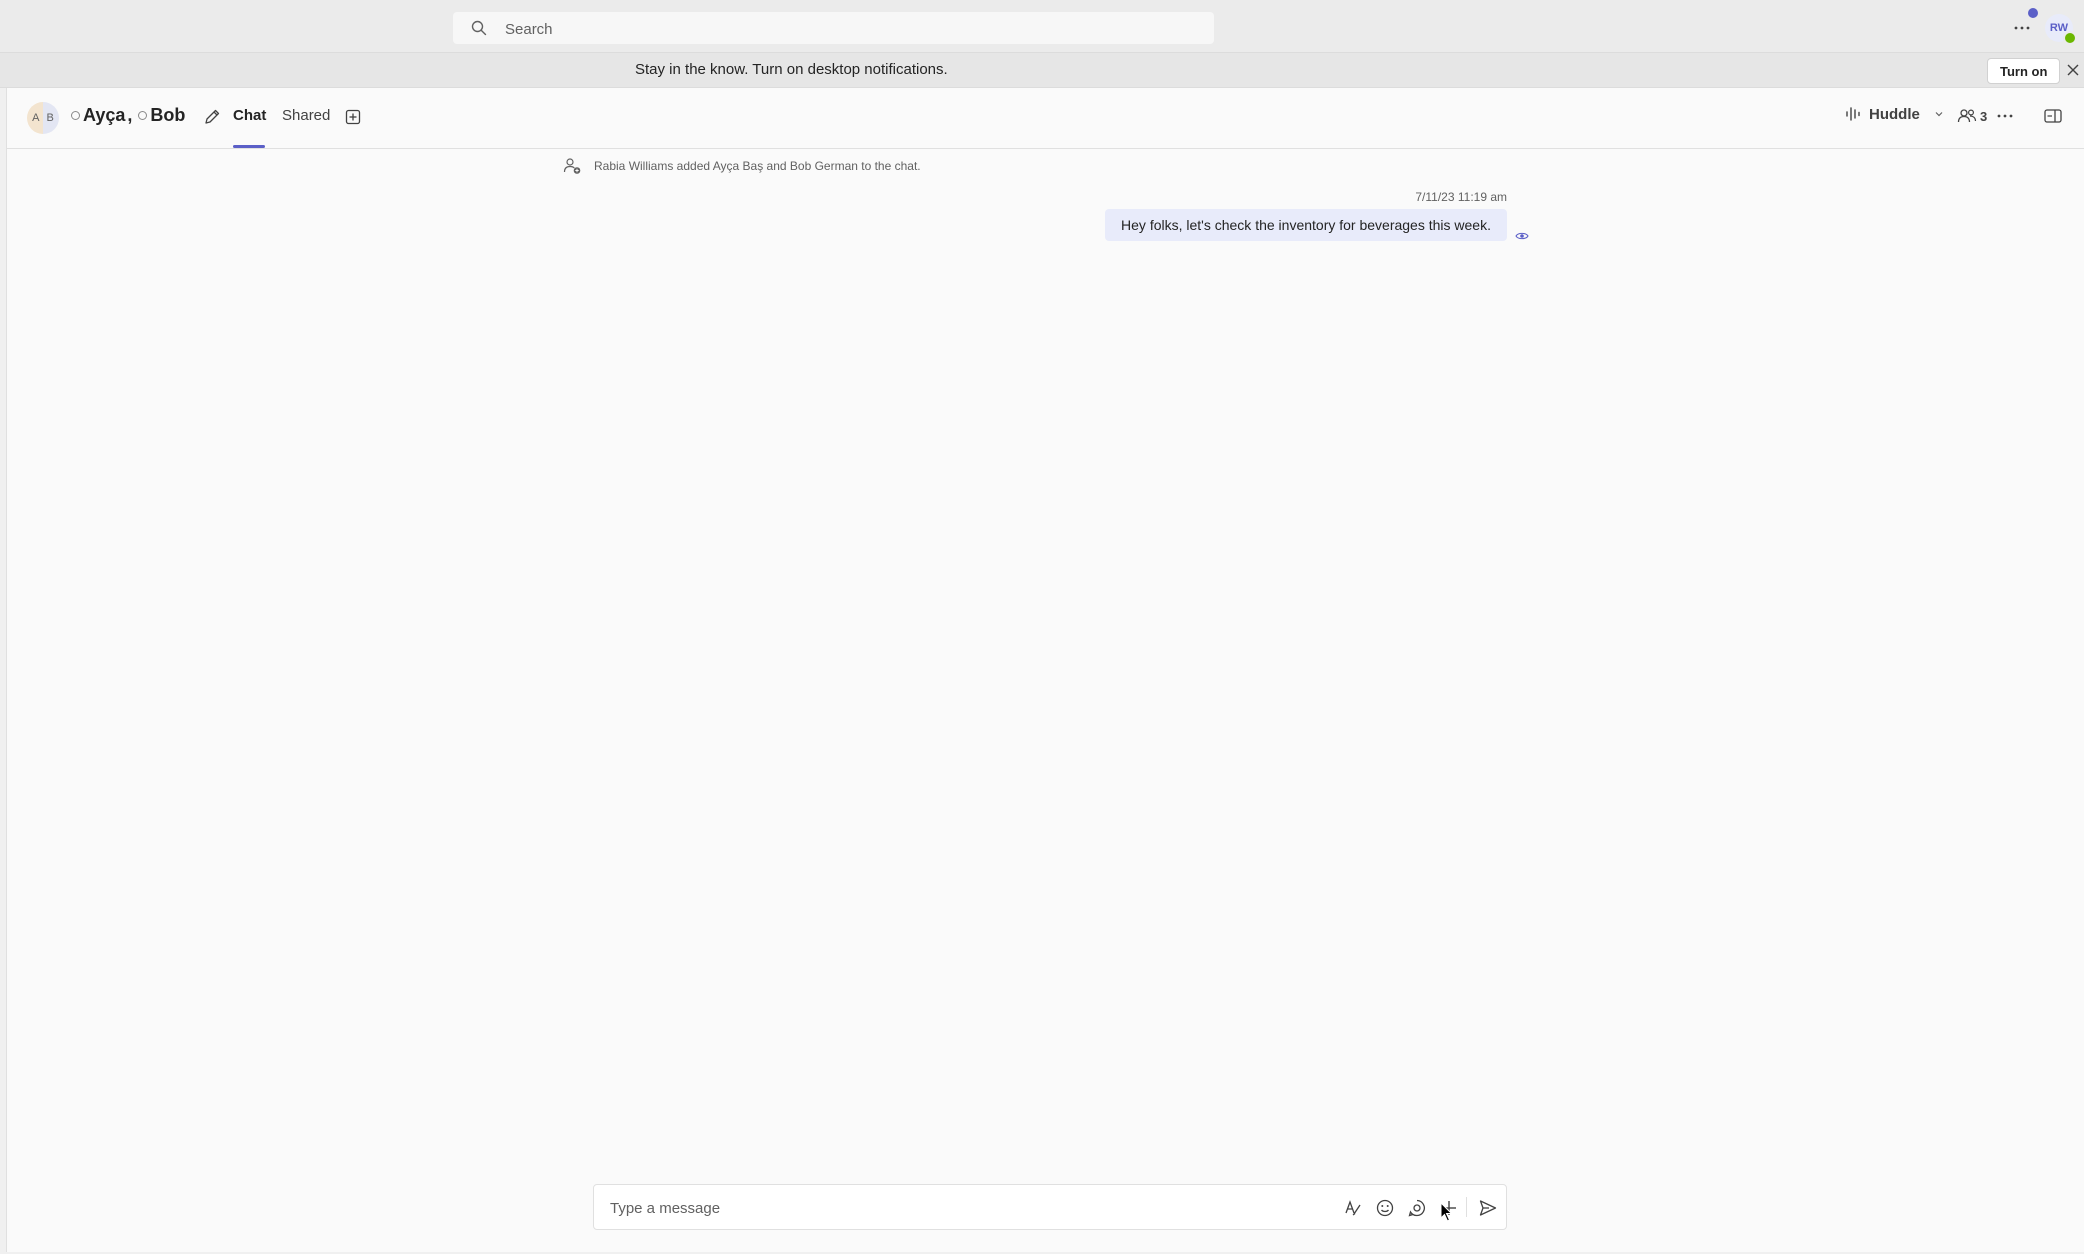  What do you see at coordinates (2033, 13) in the screenshot?
I see `notification-dot` at bounding box center [2033, 13].